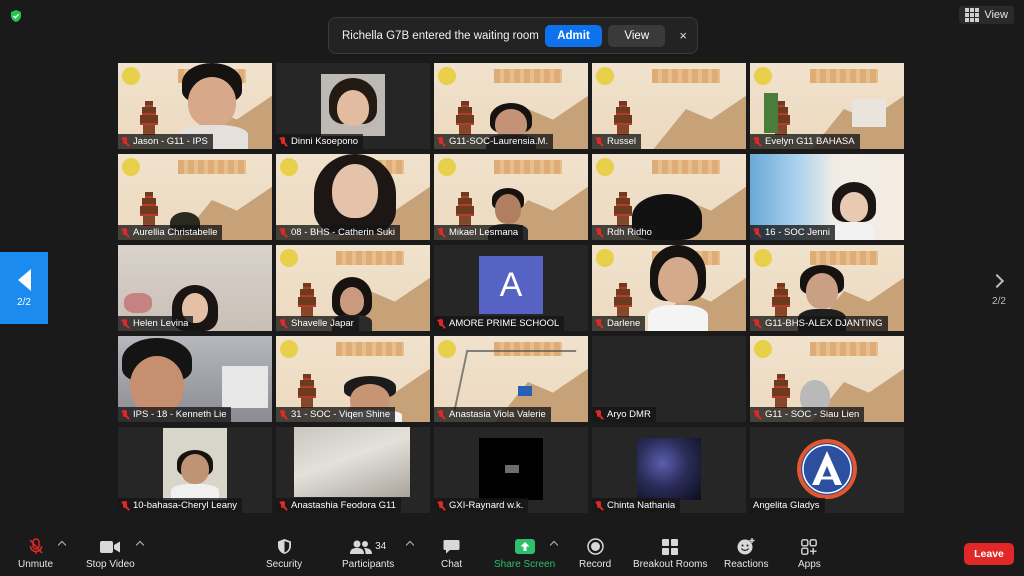 This screenshot has height=576, width=1024. What do you see at coordinates (320, 141) in the screenshot?
I see `participant-name-tag: Dinni Ksoepono` at bounding box center [320, 141].